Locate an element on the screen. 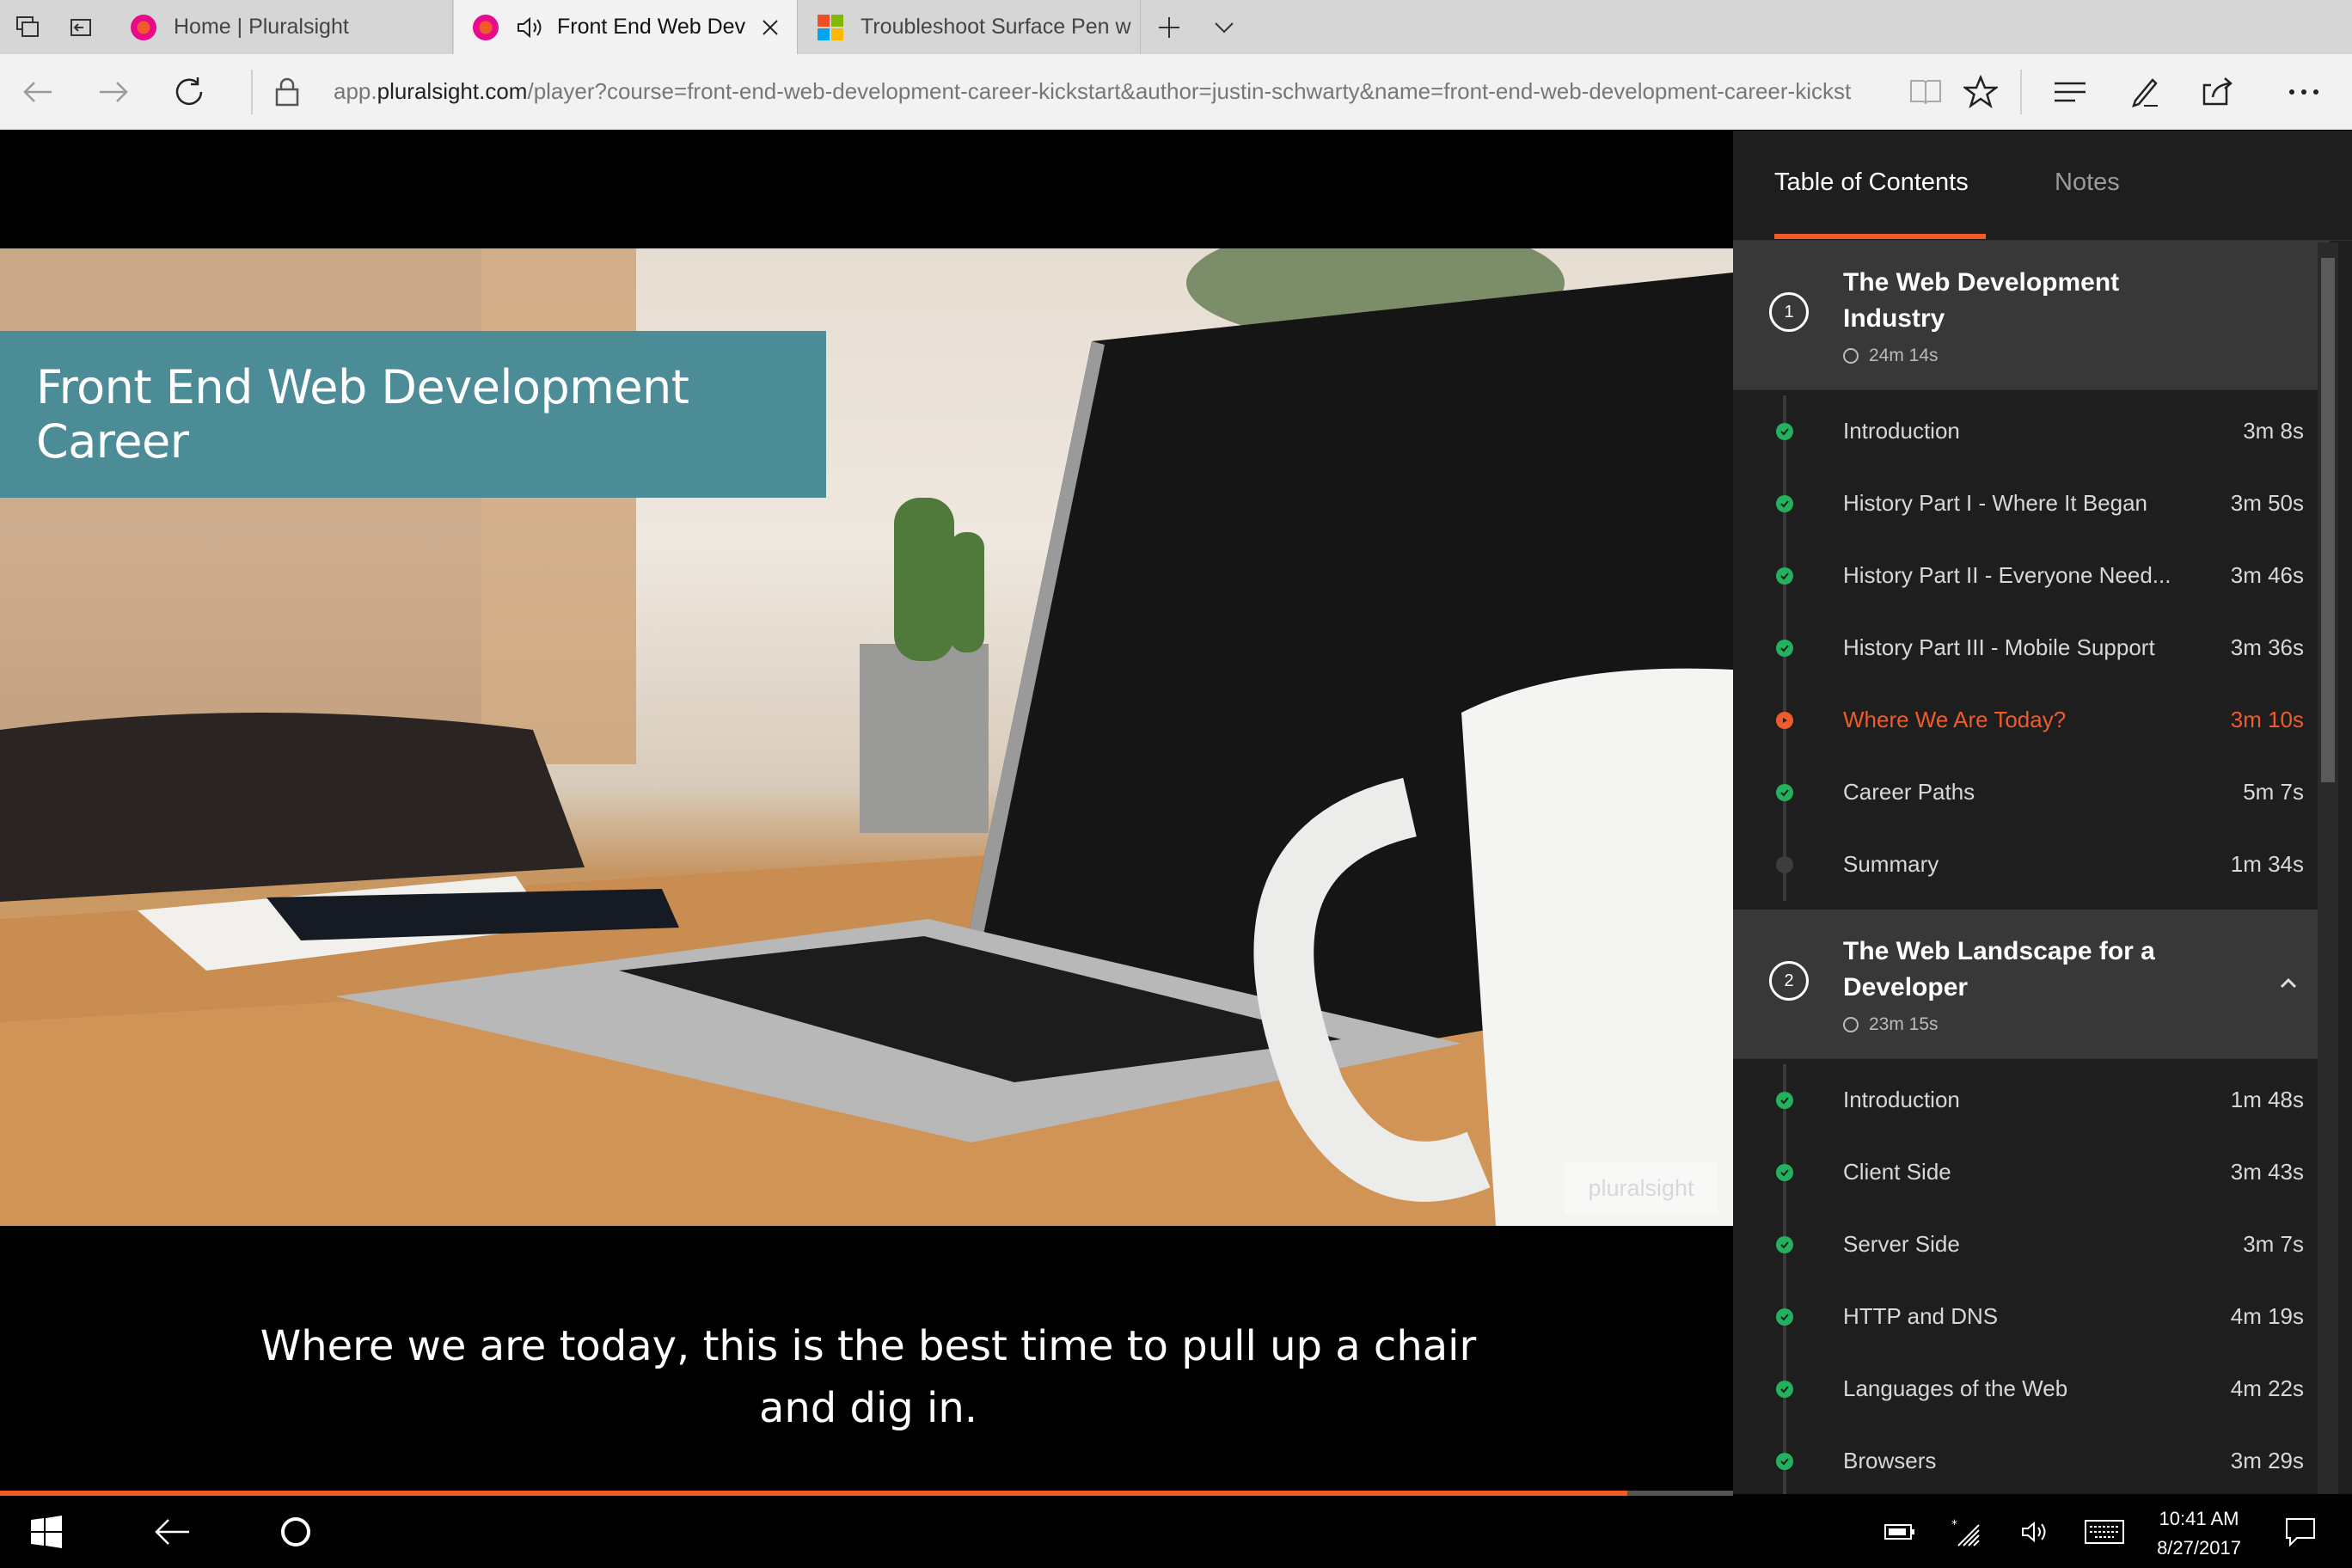 This screenshot has width=2352, height=1568. clip-item: HTTP and DNS 4m 19s is located at coordinates (2031, 1317).